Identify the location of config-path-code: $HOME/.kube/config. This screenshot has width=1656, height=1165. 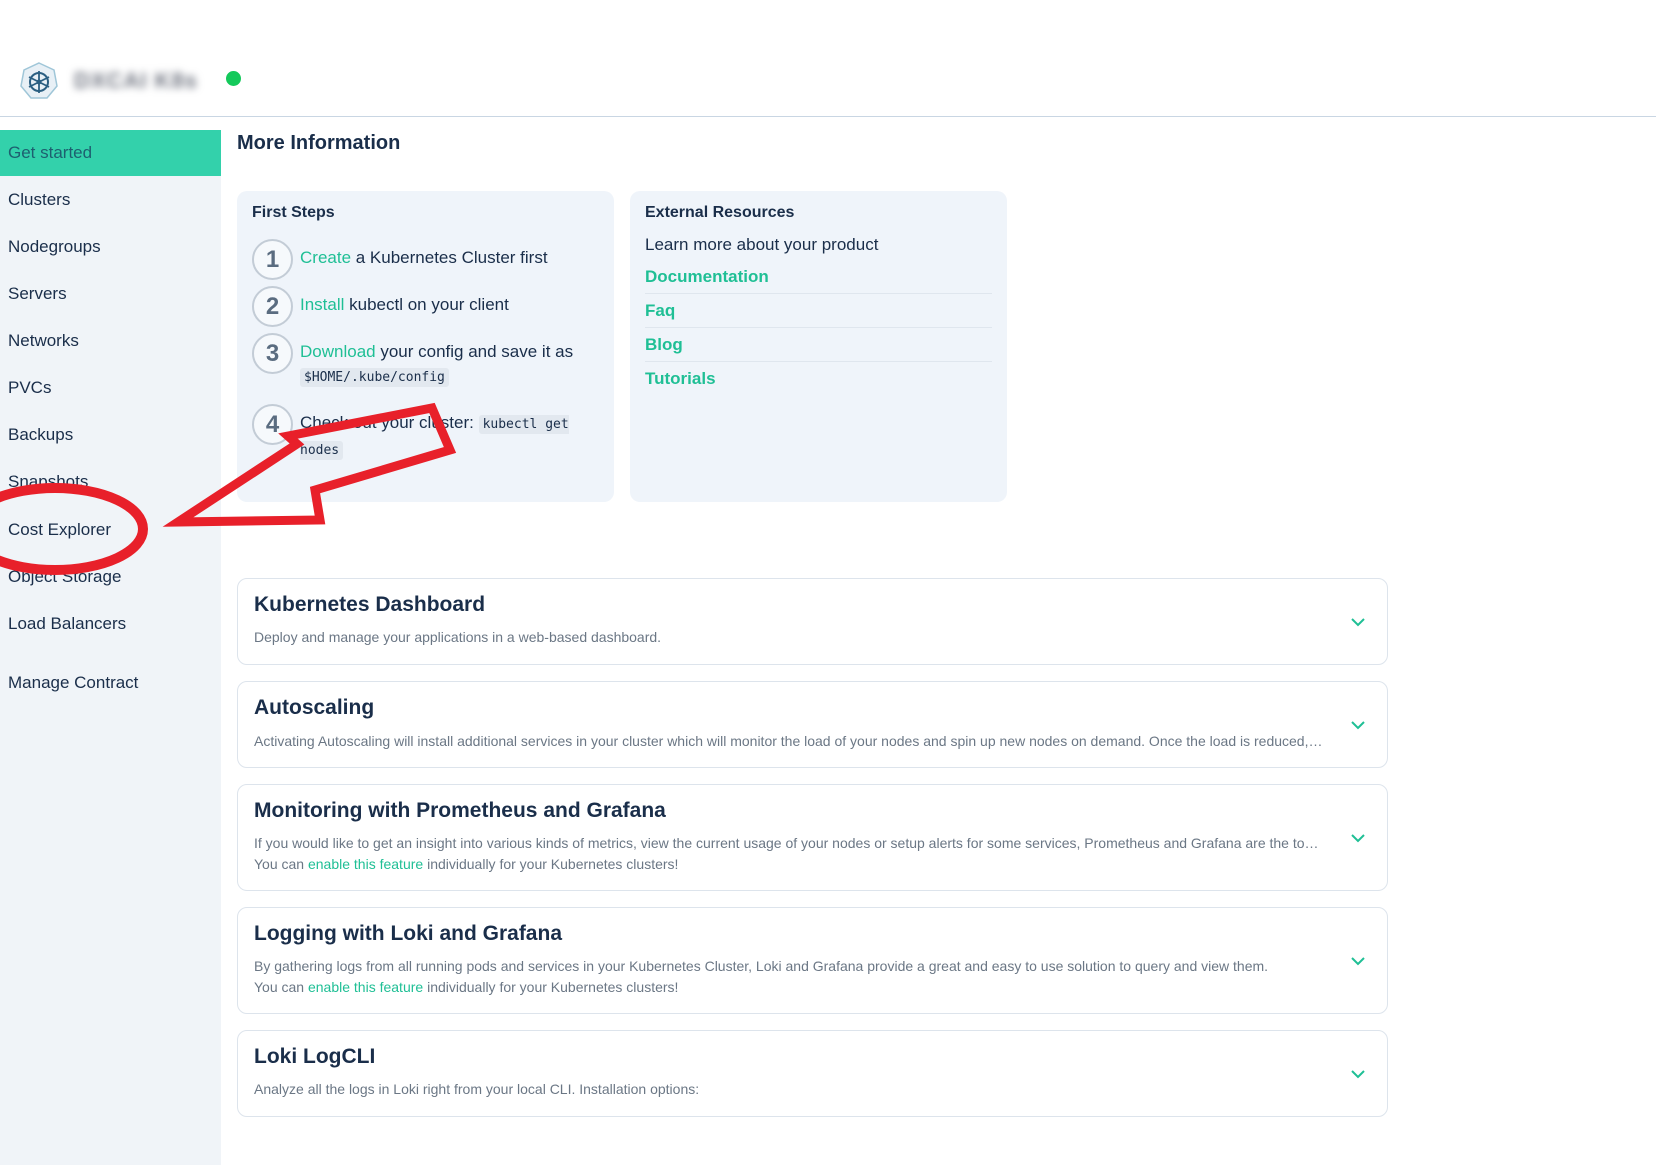
(374, 377).